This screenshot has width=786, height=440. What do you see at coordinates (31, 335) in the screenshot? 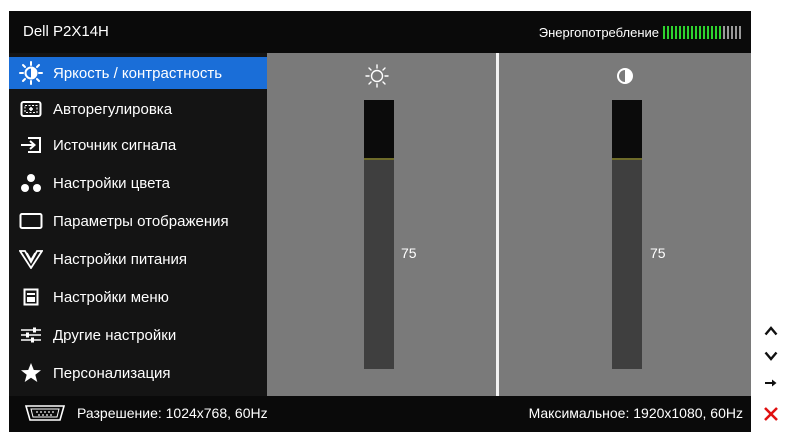
I see `other-settings-icon` at bounding box center [31, 335].